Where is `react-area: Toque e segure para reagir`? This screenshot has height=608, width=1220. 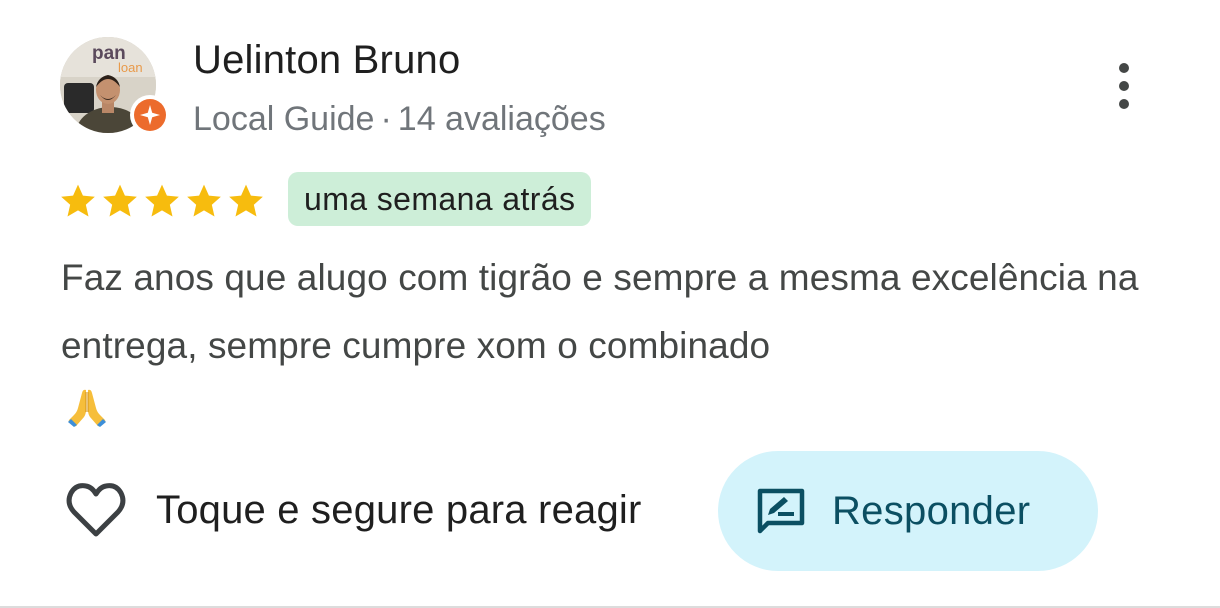 react-area: Toque e segure para reagir is located at coordinates (353, 510).